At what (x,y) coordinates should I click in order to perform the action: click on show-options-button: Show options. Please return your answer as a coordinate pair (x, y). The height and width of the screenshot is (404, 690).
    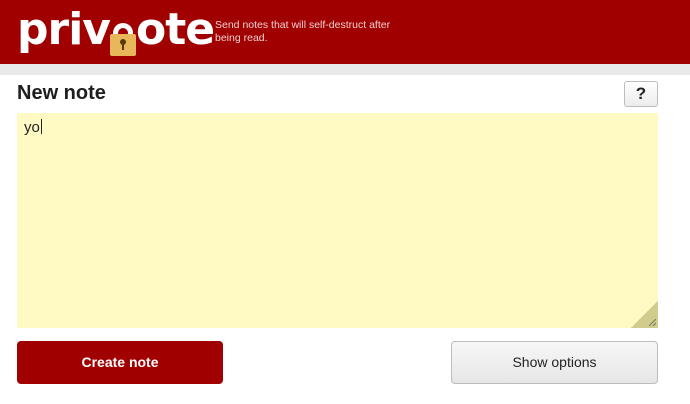
    Looking at the image, I should click on (554, 362).